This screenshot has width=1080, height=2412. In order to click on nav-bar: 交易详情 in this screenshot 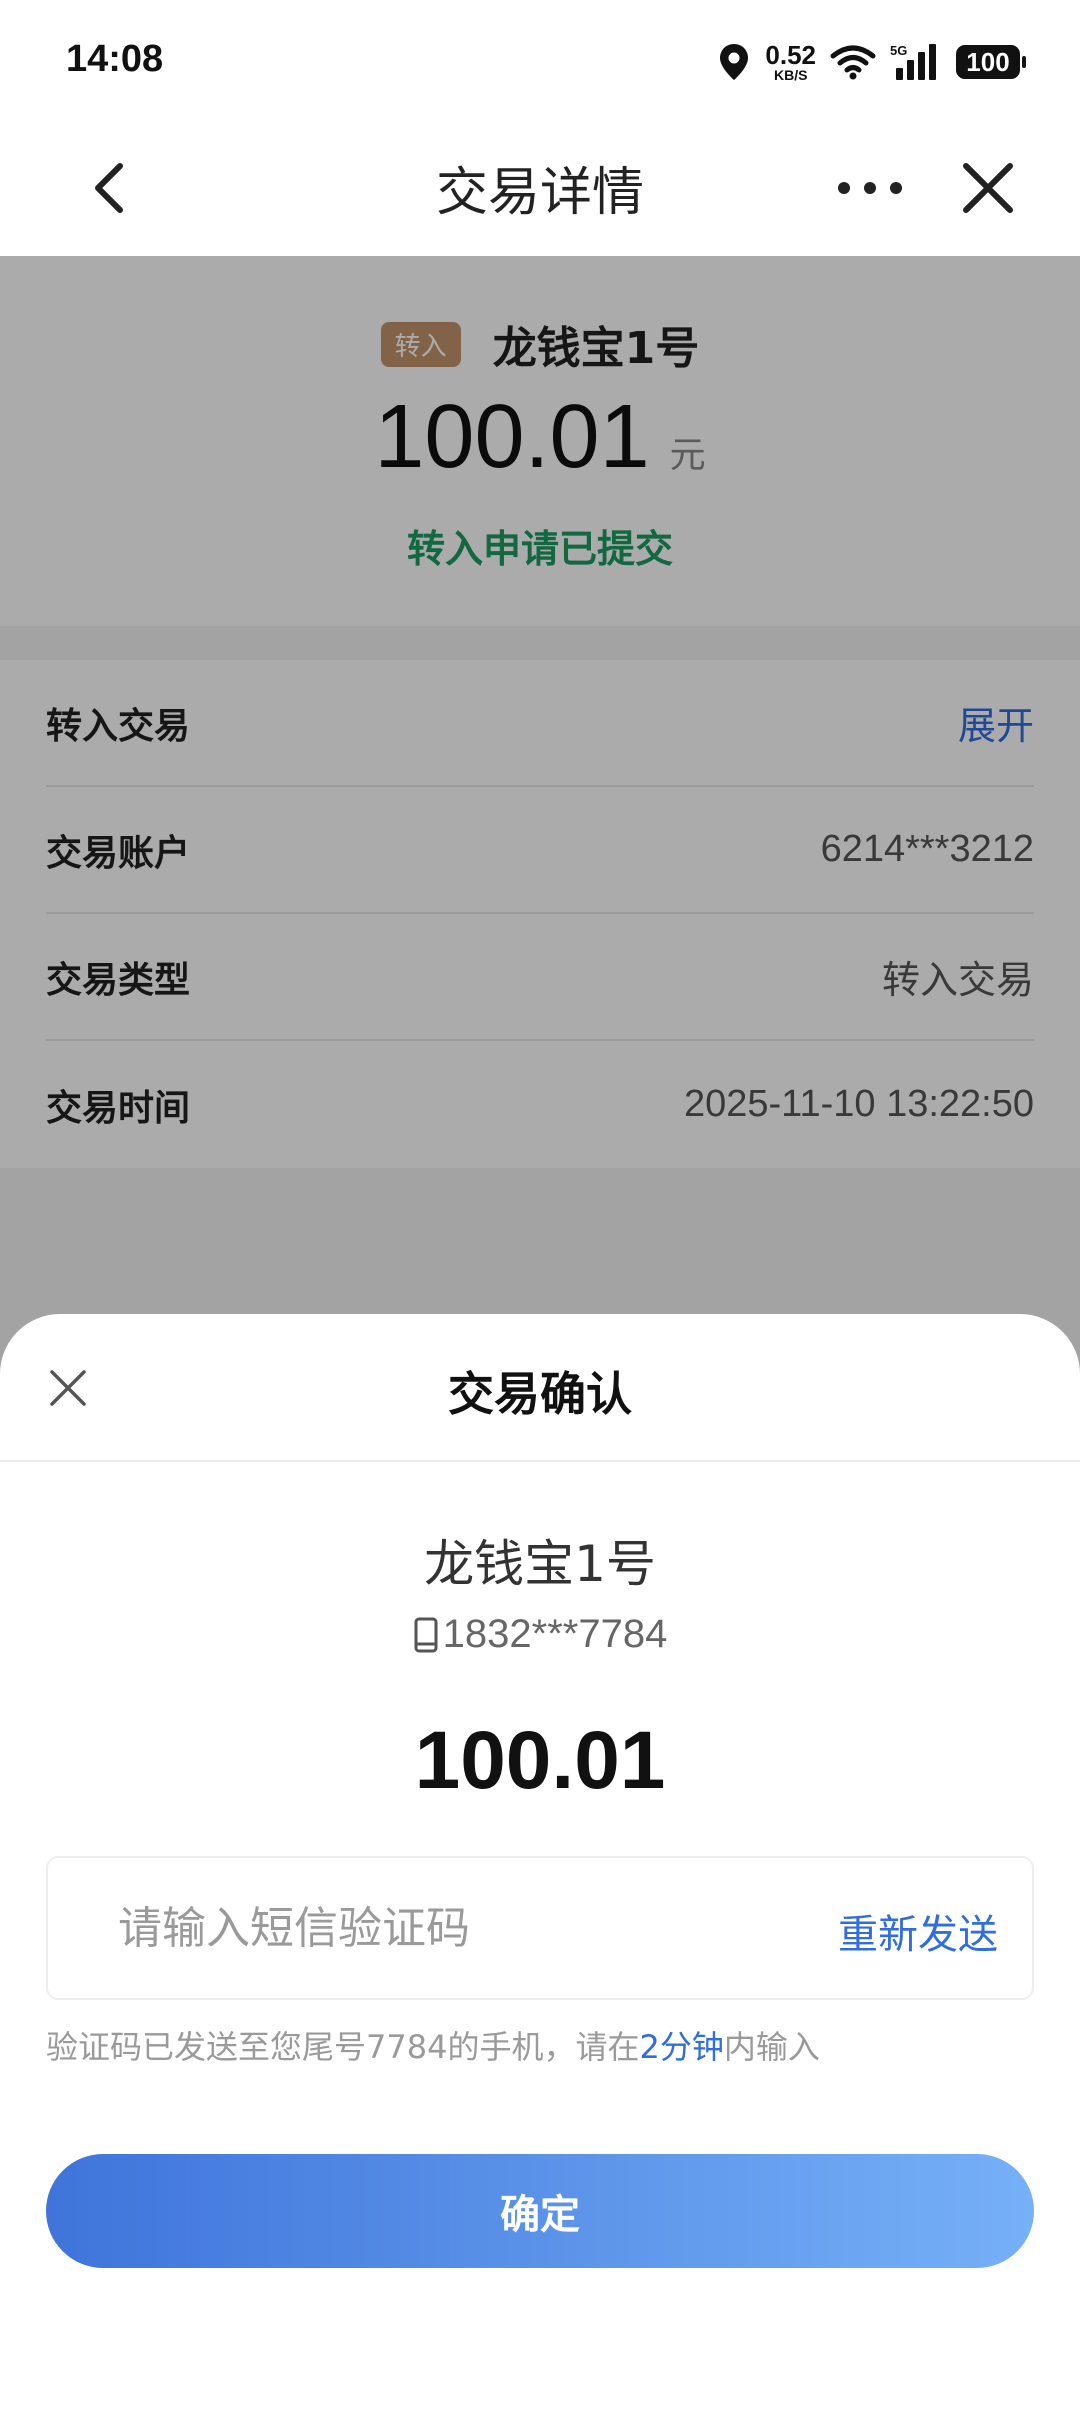, I will do `click(540, 188)`.